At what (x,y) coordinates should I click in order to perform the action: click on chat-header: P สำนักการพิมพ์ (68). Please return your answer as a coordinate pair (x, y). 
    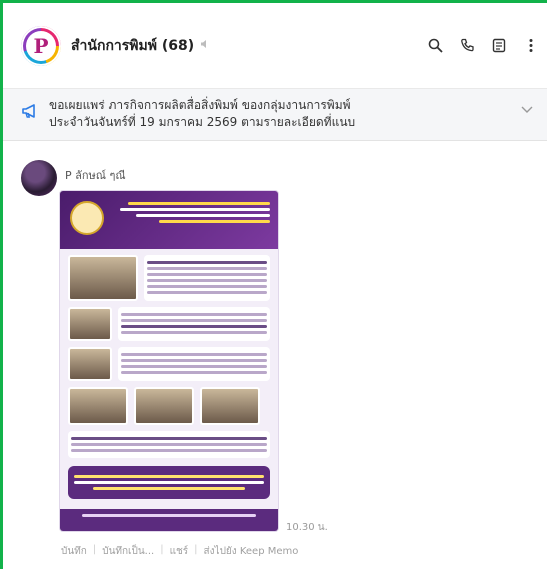
    Looking at the image, I should click on (275, 46).